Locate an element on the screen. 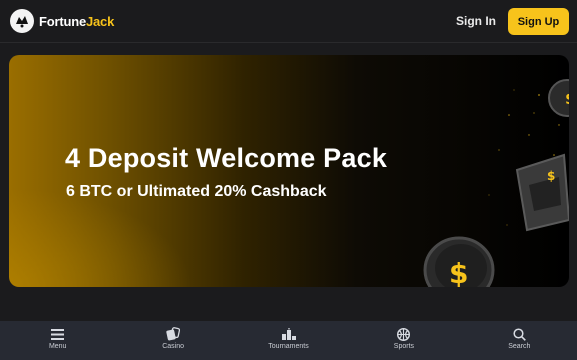  logo-text-primary: Fortune is located at coordinates (62, 21).